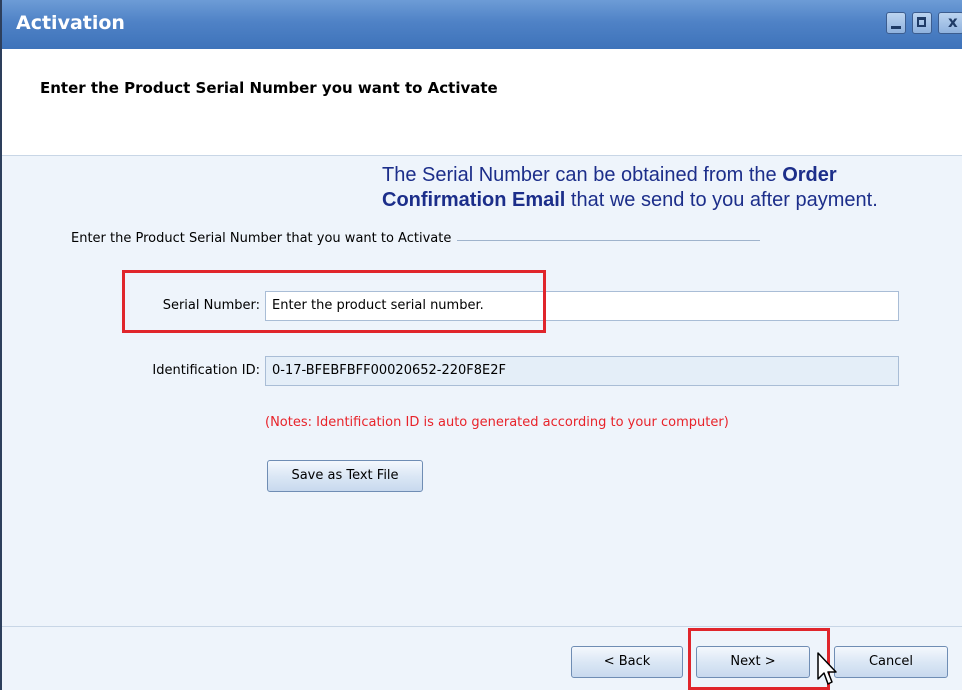 This screenshot has height=690, width=962. Describe the element at coordinates (211, 305) in the screenshot. I see `serial-number-label: Serial Number:` at that location.